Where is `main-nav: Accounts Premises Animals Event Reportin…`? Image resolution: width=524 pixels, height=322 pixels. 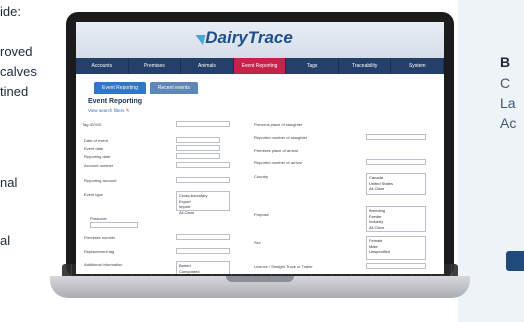 main-nav: Accounts Premises Animals Event Reportin… is located at coordinates (260, 66).